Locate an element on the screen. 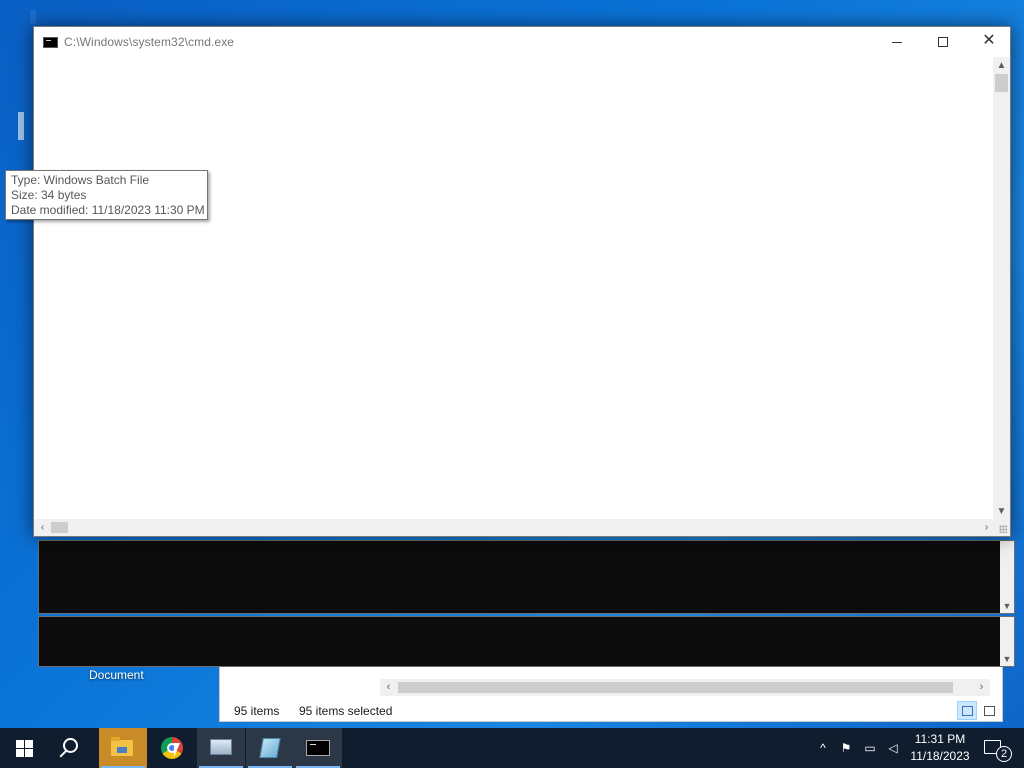 The width and height of the screenshot is (1024, 768). tooltip-type: Type: Windows Batch File is located at coordinates (80, 180).